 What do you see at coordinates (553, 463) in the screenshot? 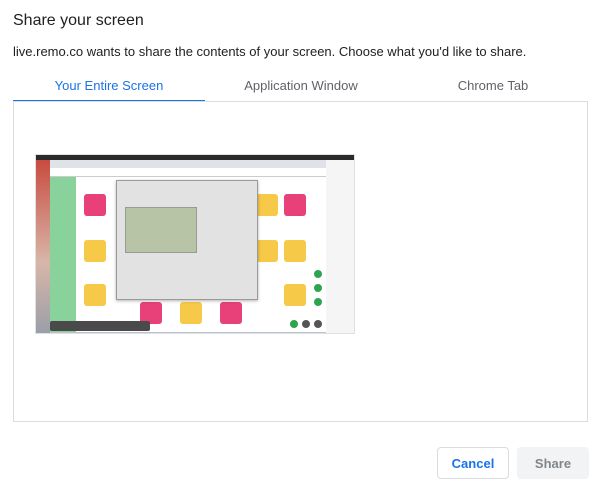
I see `share-button: Share` at bounding box center [553, 463].